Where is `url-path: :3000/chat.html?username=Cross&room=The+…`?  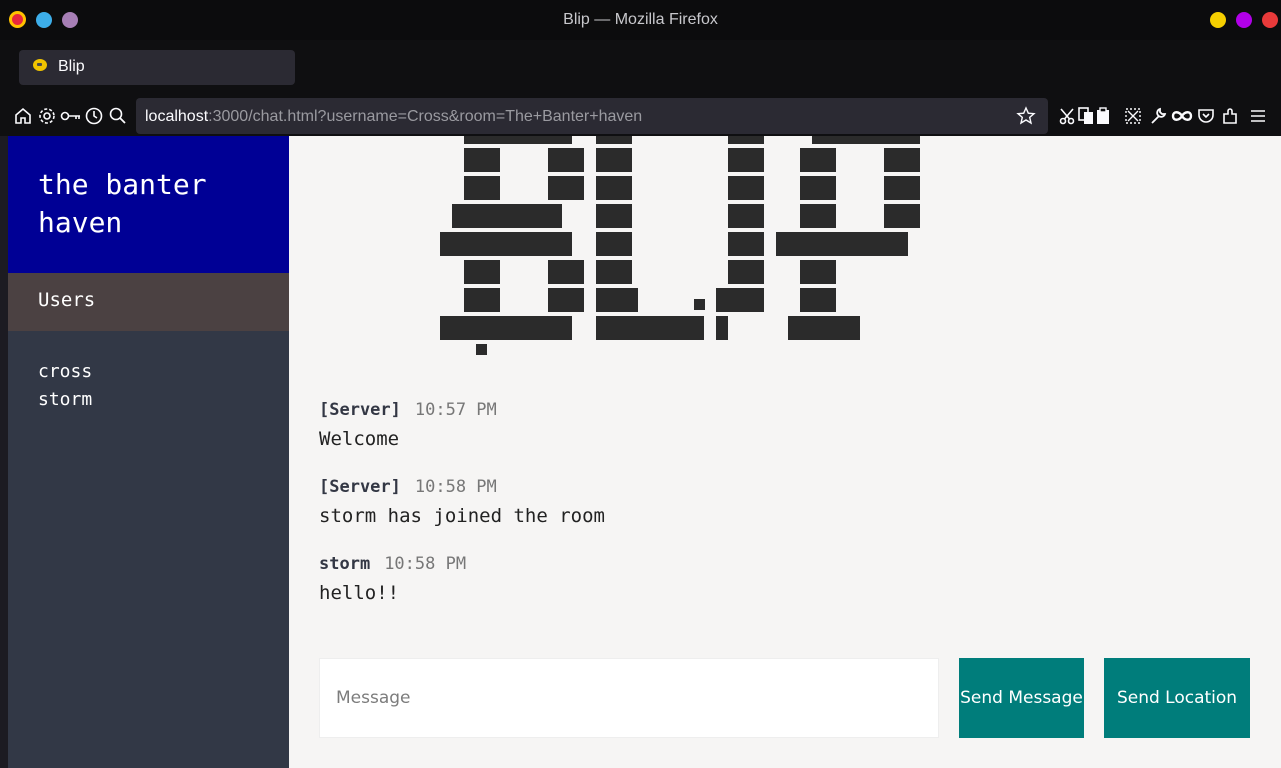
url-path: :3000/chat.html?username=Cross&room=The+… is located at coordinates (425, 116).